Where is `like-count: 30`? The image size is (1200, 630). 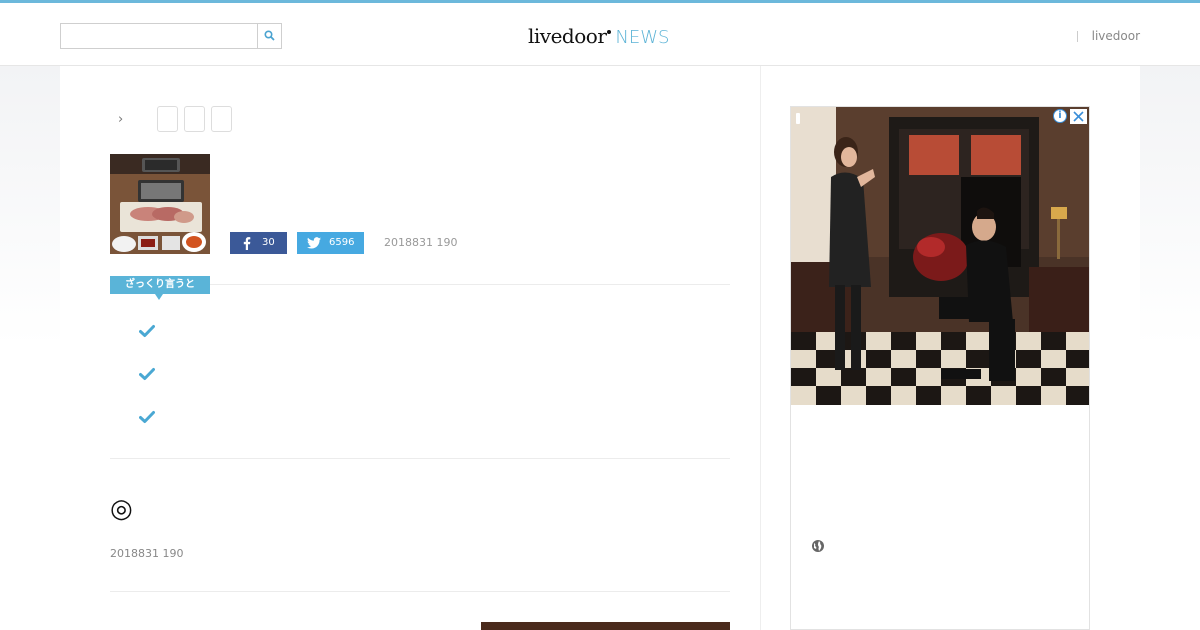 like-count: 30 is located at coordinates (268, 242).